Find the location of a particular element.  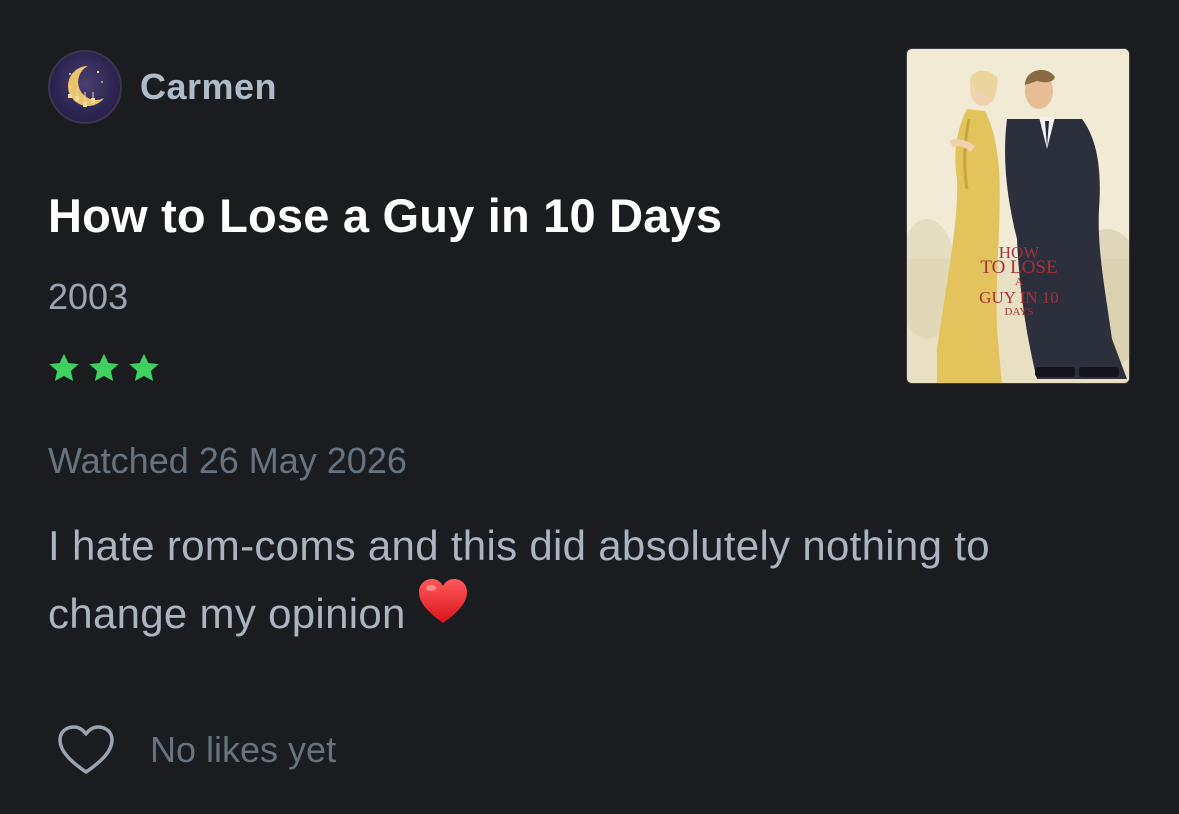

likes-row: No likes yet is located at coordinates (196, 750).